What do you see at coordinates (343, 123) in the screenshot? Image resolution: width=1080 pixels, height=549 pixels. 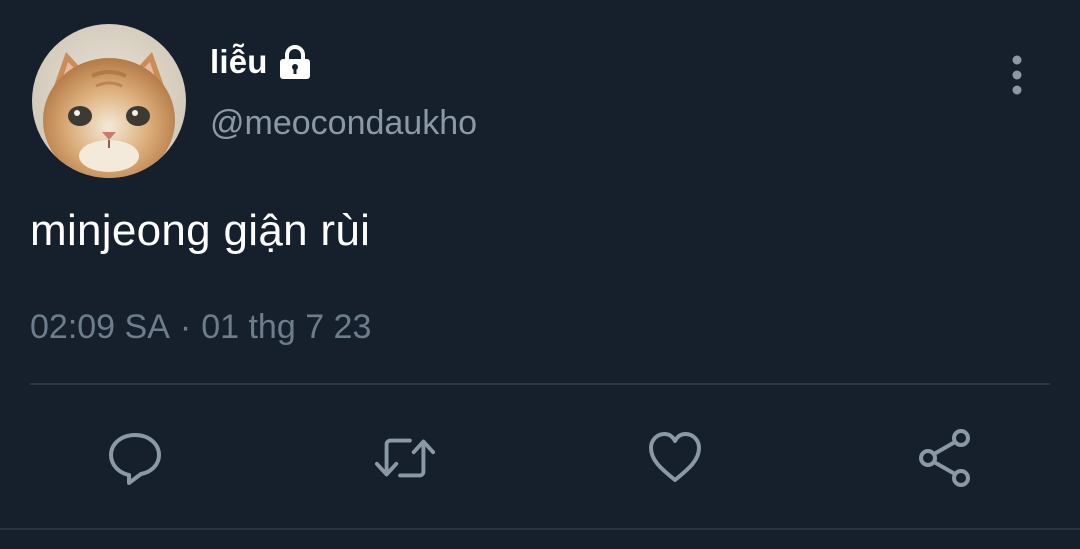 I see `user-handle: @meocondaukho` at bounding box center [343, 123].